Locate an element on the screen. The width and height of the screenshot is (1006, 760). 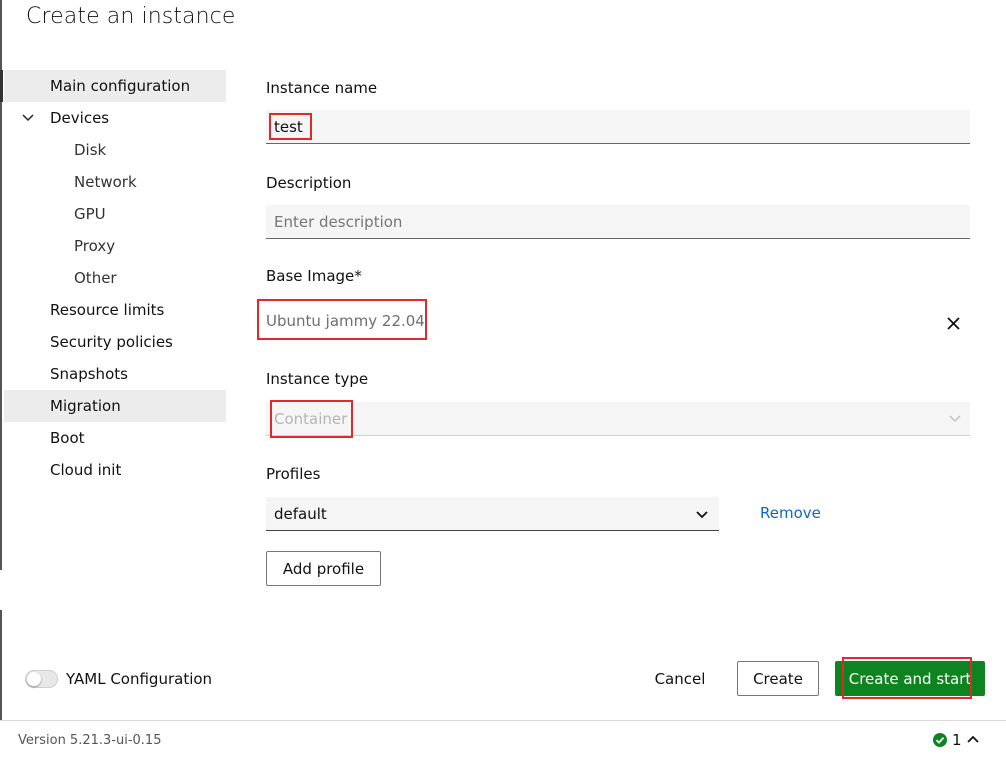
profiles-label: Profiles is located at coordinates (293, 474).